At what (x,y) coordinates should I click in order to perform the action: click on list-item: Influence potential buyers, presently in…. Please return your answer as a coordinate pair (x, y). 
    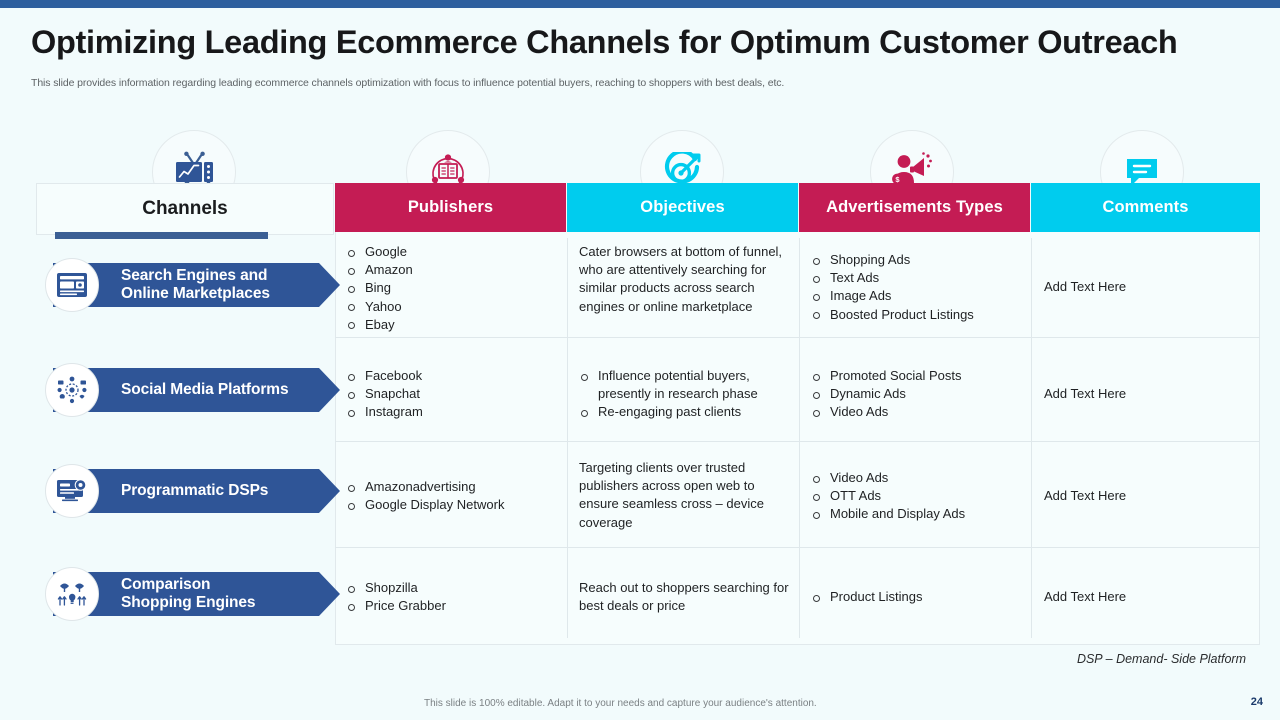
    Looking at the image, I should click on (685, 385).